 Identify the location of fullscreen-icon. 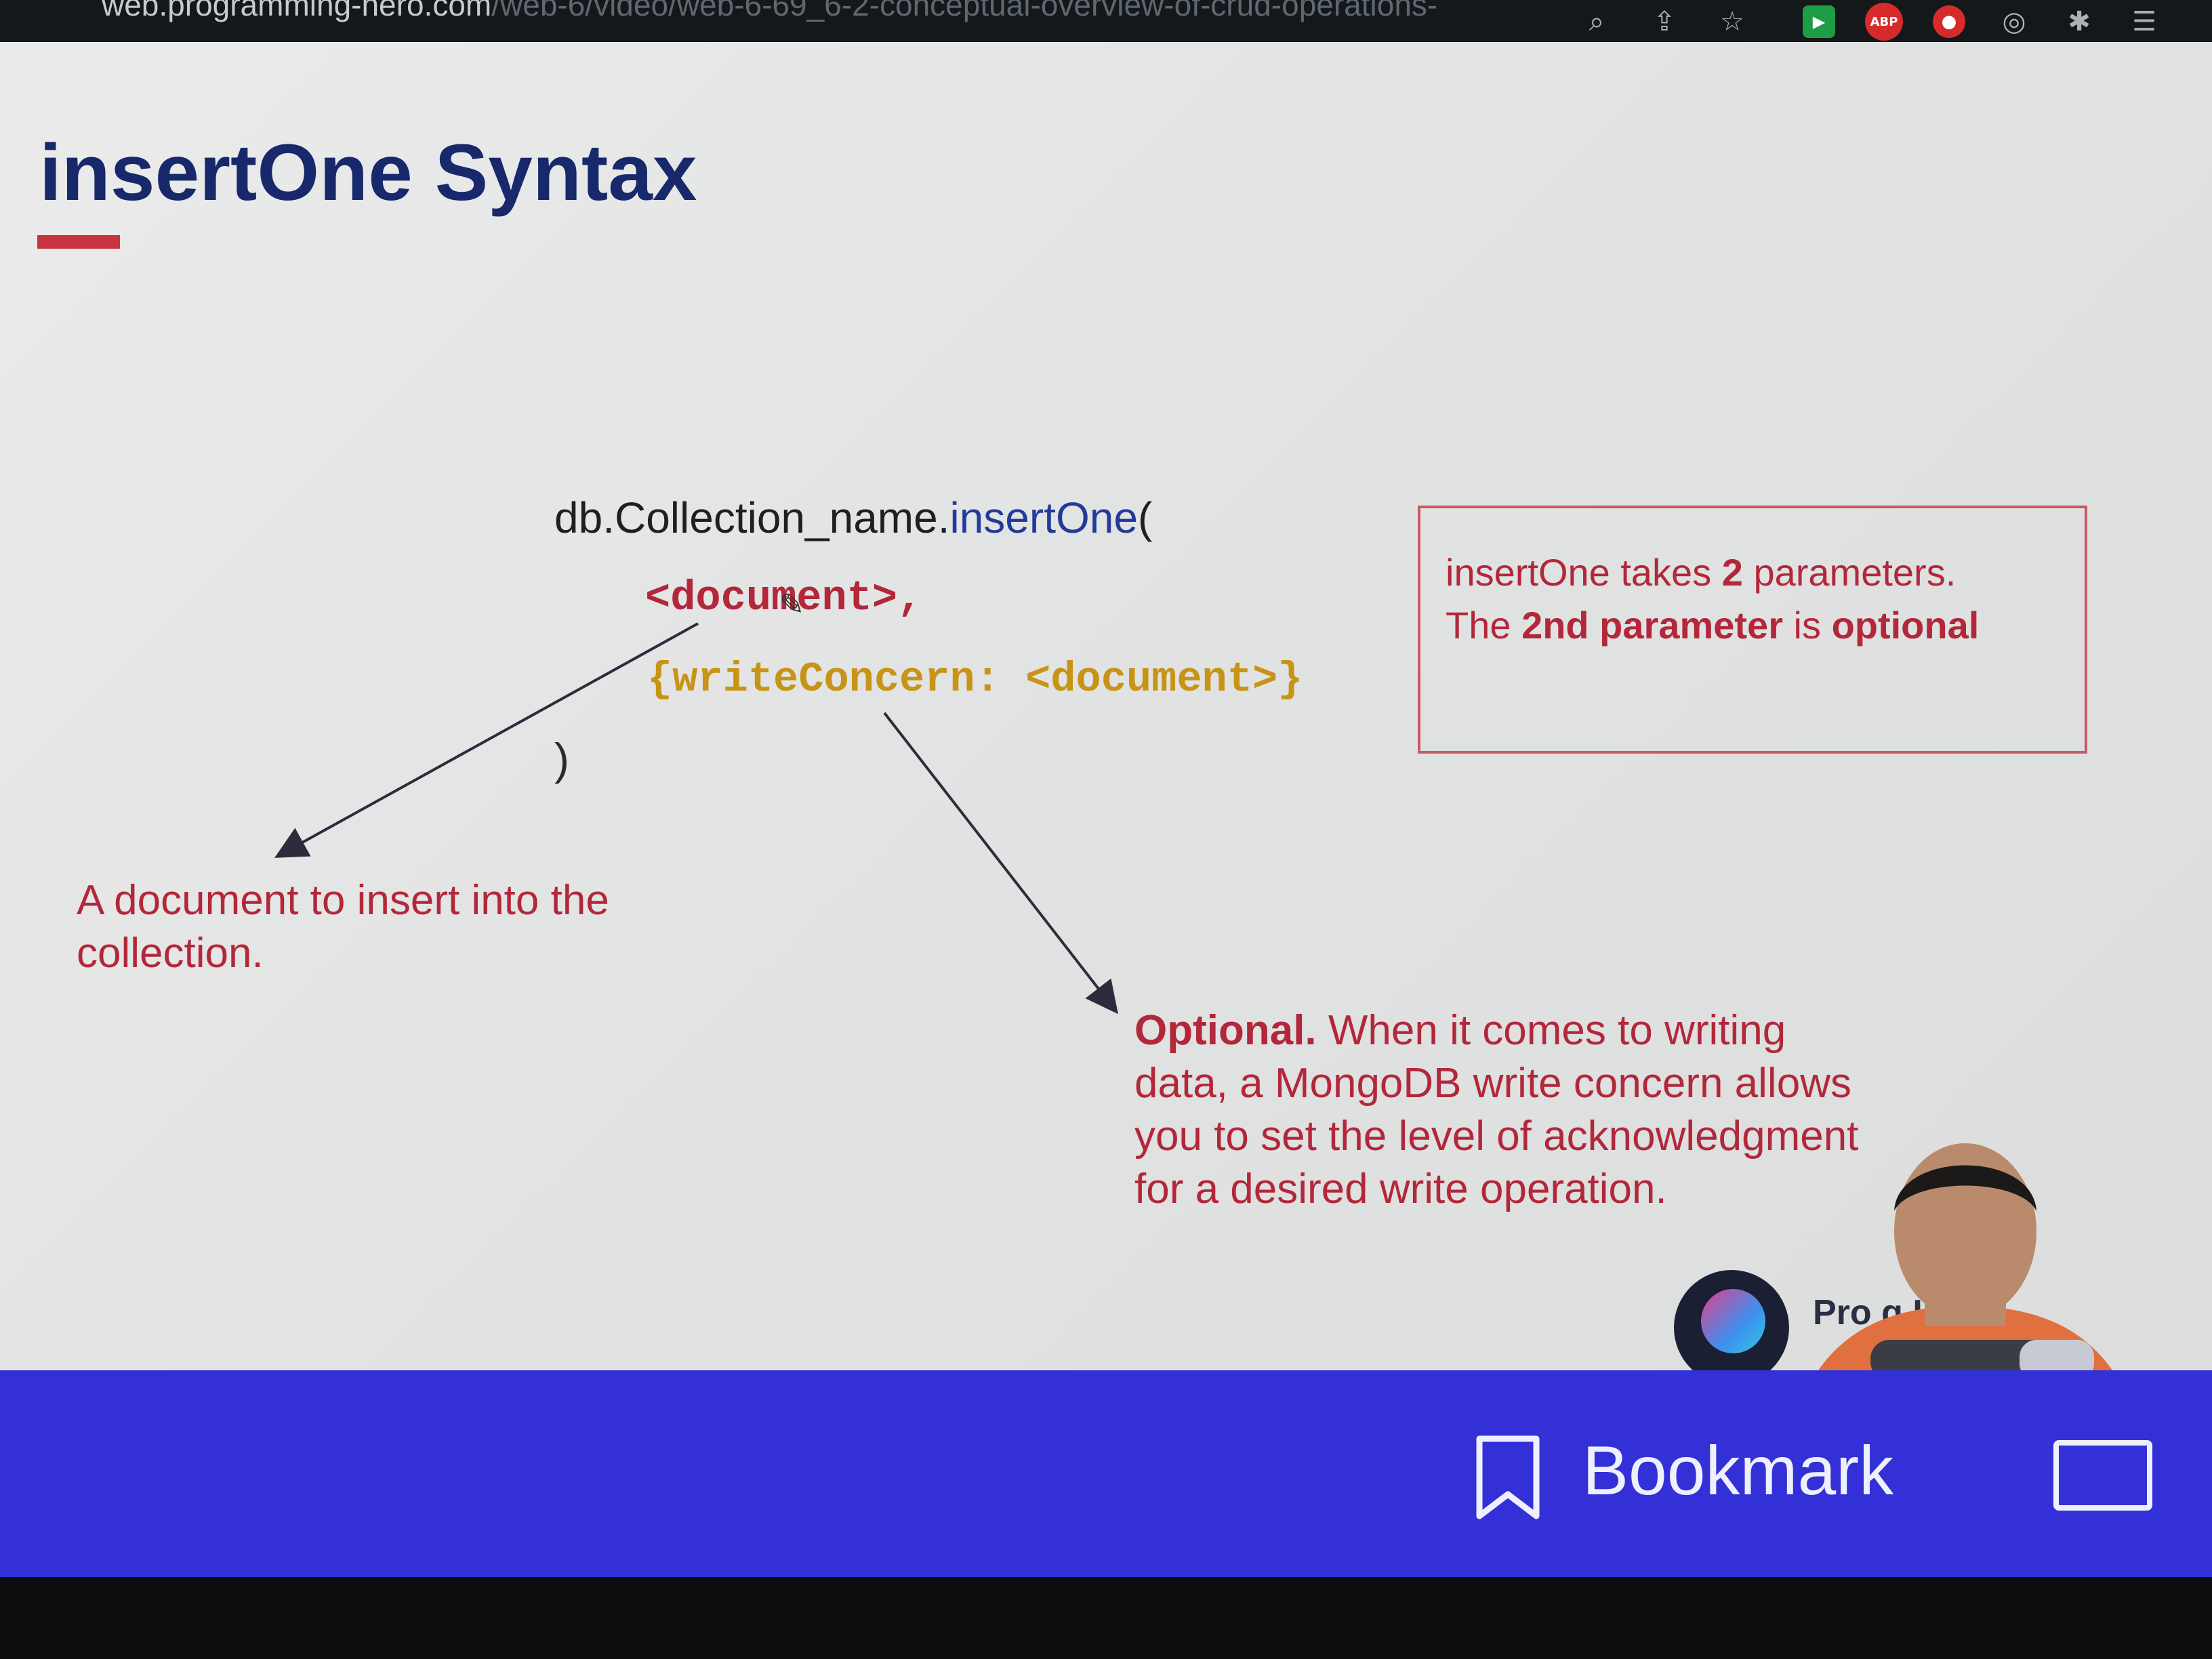
(2102, 1475).